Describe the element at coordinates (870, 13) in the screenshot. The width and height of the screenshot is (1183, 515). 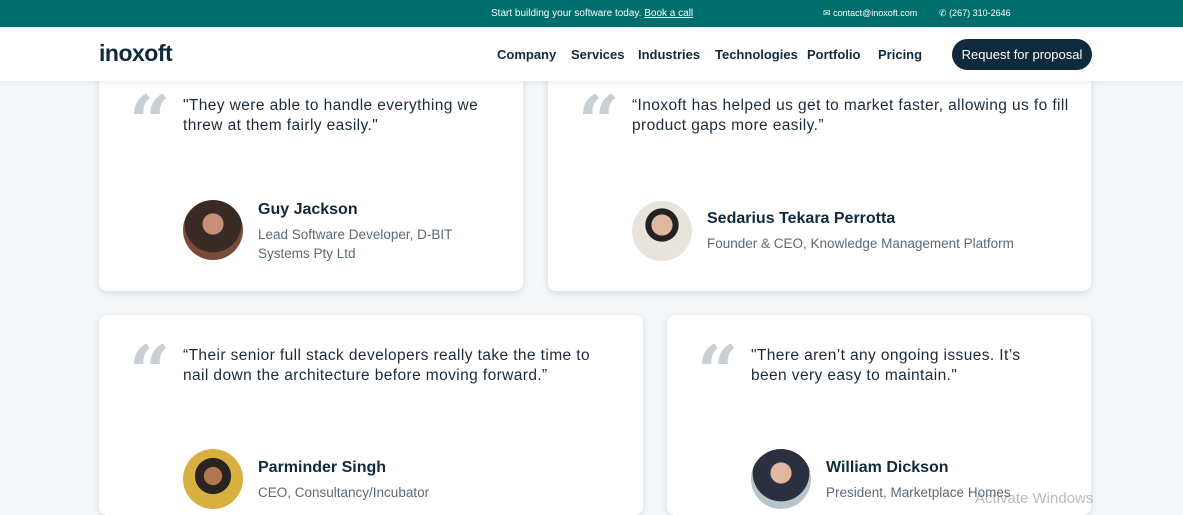
I see `email-link: ✉ contact@inoxoft.com` at that location.